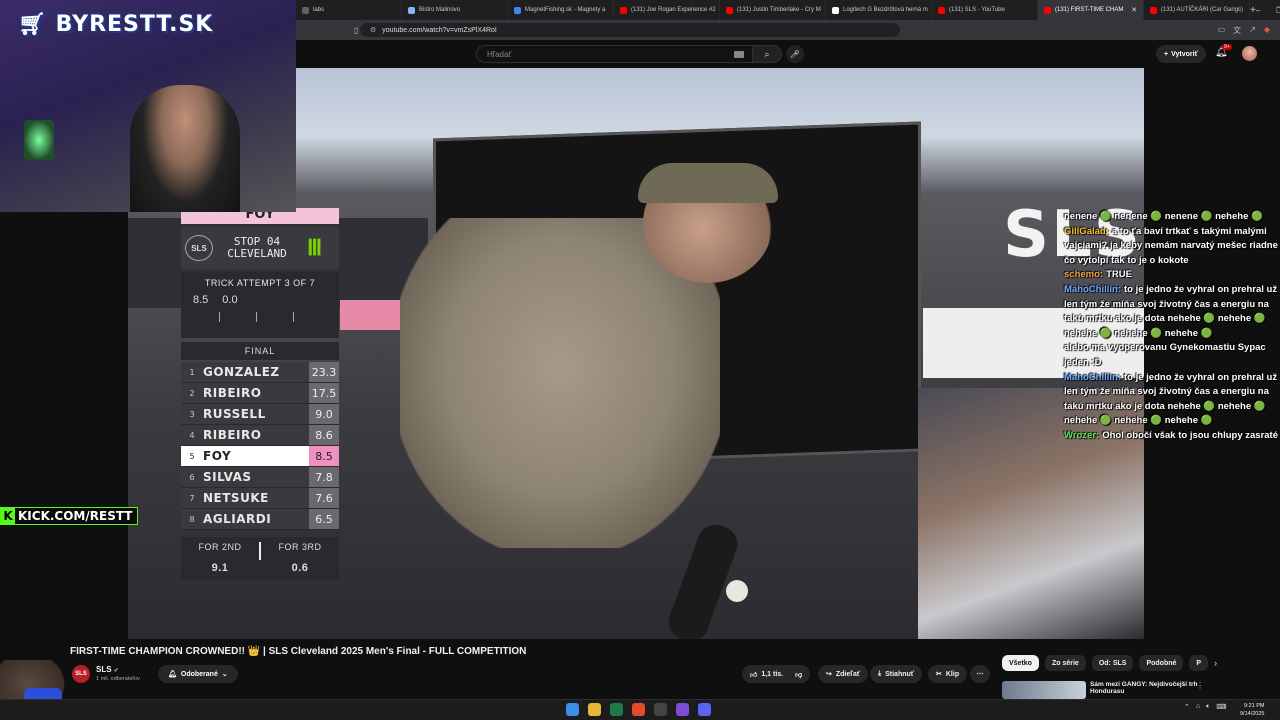  What do you see at coordinates (667, 10) in the screenshot?
I see `browser-tab: (131) Joe Rogan Experience #2` at bounding box center [667, 10].